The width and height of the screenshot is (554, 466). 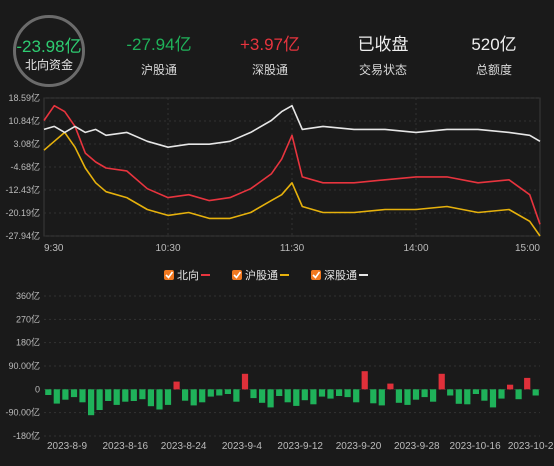 I want to click on sz-connect-stat: +3.97亿 深股通, so click(x=270, y=54).